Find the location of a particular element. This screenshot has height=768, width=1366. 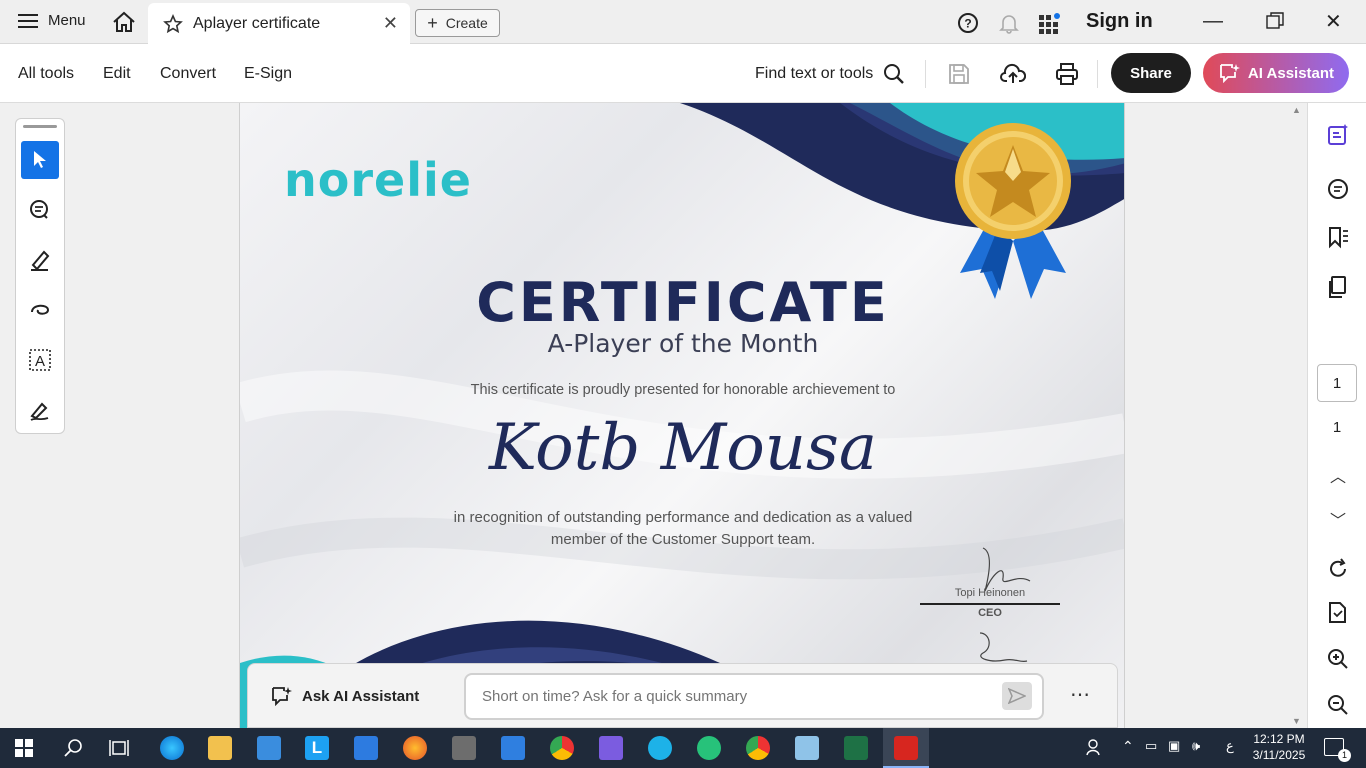

tab-title: Aplayer certificate is located at coordinates (257, 23).